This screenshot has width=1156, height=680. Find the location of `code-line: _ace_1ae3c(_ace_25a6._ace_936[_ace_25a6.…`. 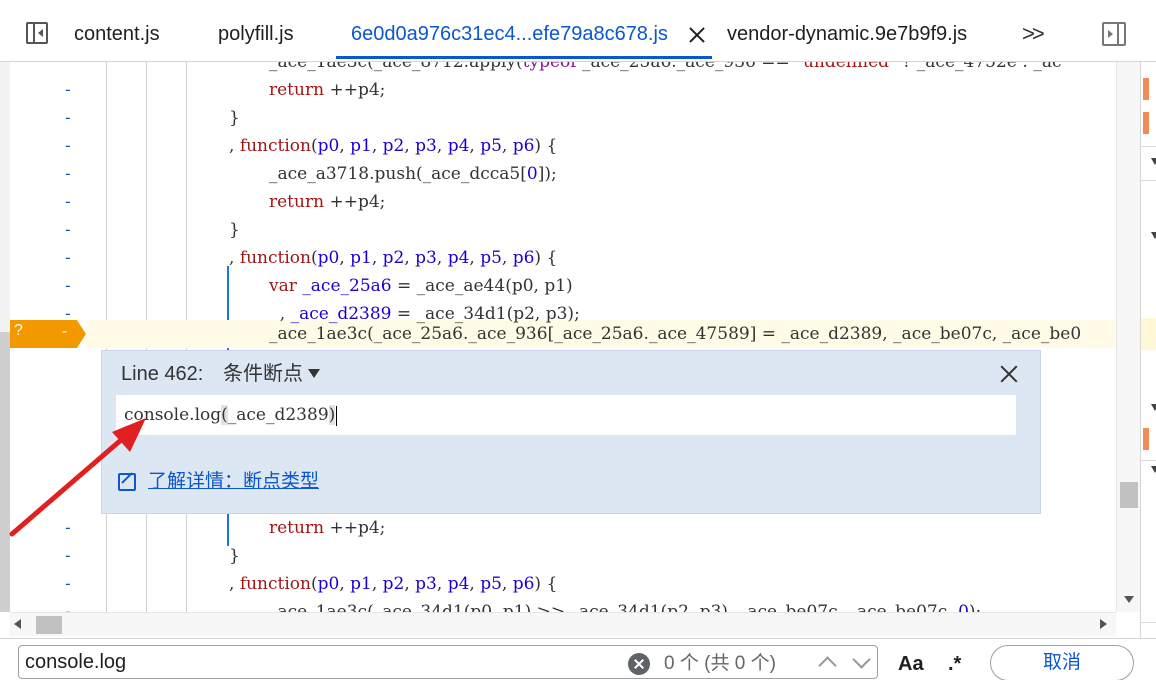

code-line: _ace_1ae3c(_ace_25a6._ace_936[_ace_25a6.… is located at coordinates (558, 334).